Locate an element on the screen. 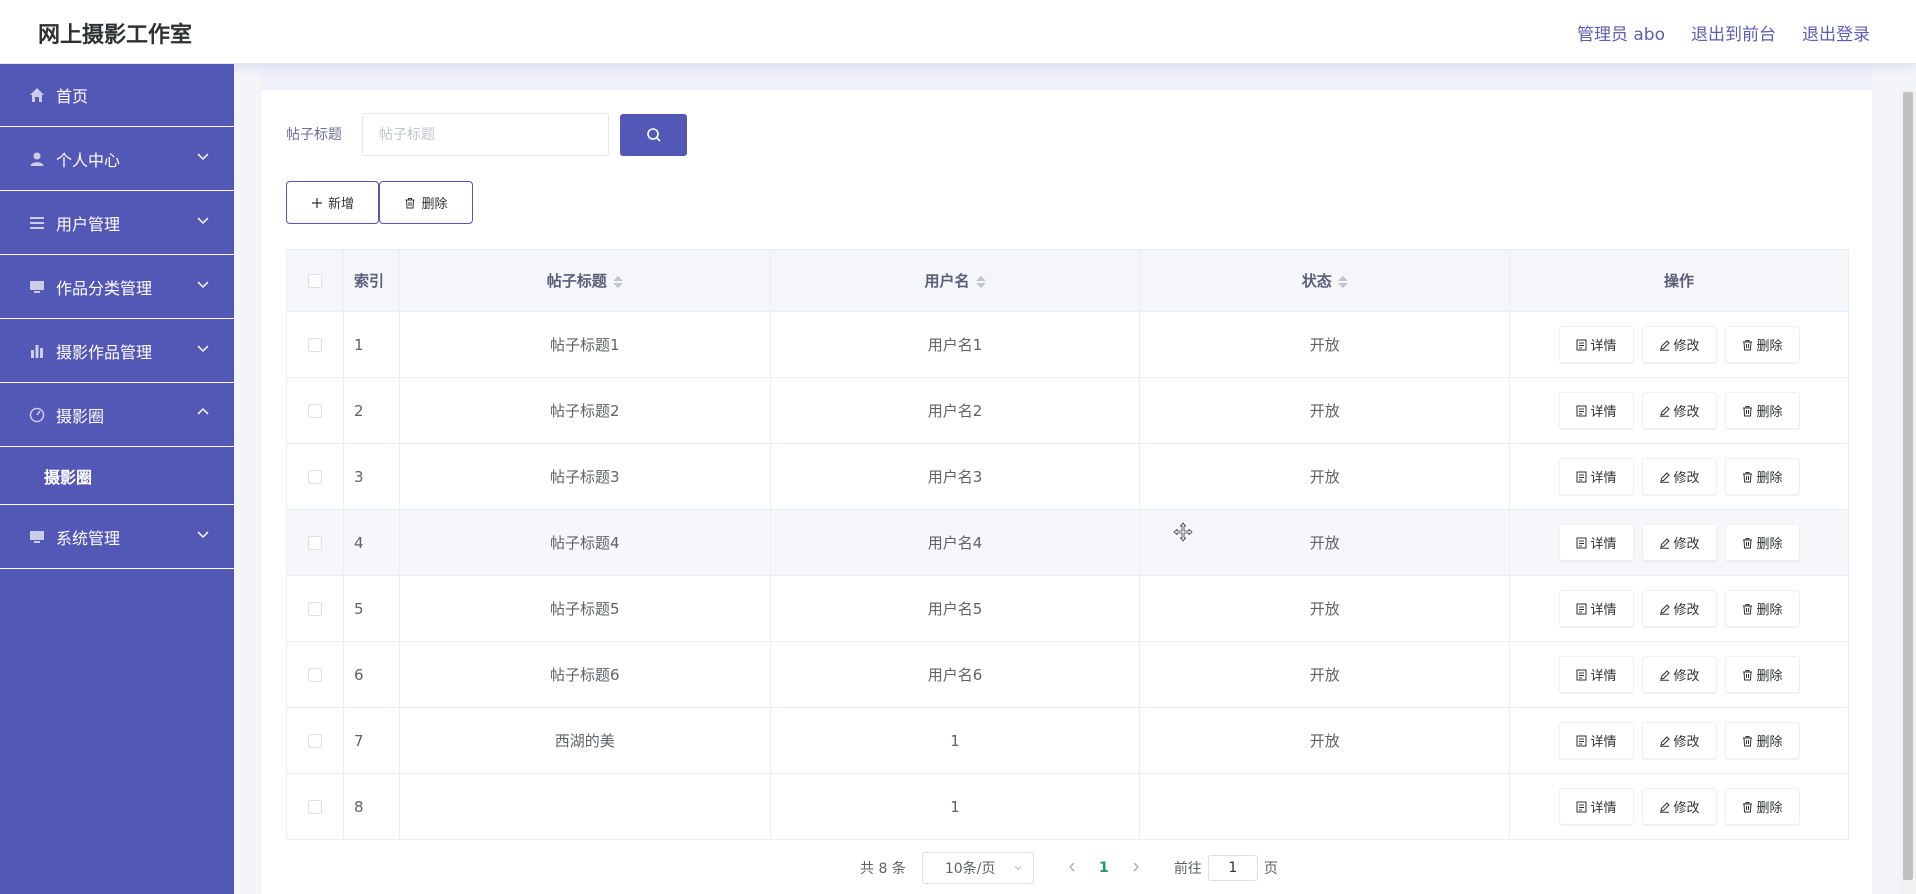 Image resolution: width=1916 pixels, height=894 pixels. next-page-button is located at coordinates (1136, 868).